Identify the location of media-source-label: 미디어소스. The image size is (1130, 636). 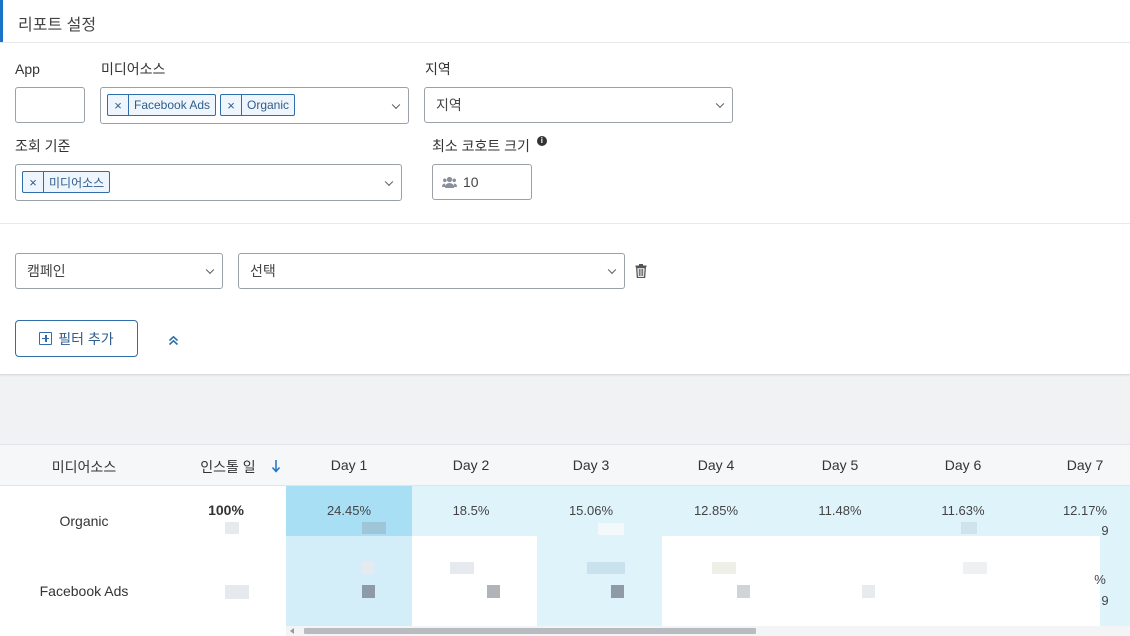
(133, 69).